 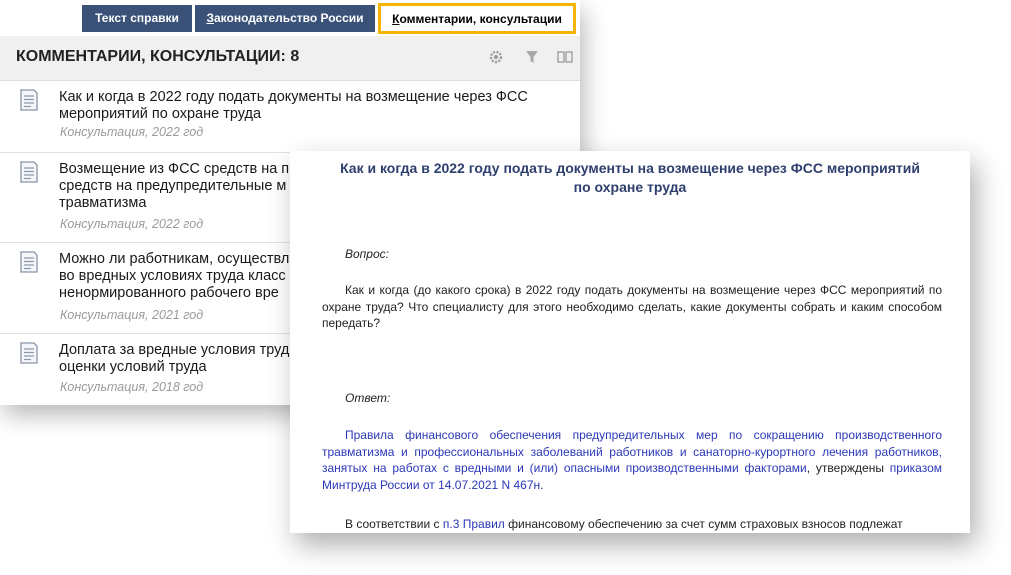 What do you see at coordinates (368, 398) in the screenshot?
I see `answer-label: Ответ:` at bounding box center [368, 398].